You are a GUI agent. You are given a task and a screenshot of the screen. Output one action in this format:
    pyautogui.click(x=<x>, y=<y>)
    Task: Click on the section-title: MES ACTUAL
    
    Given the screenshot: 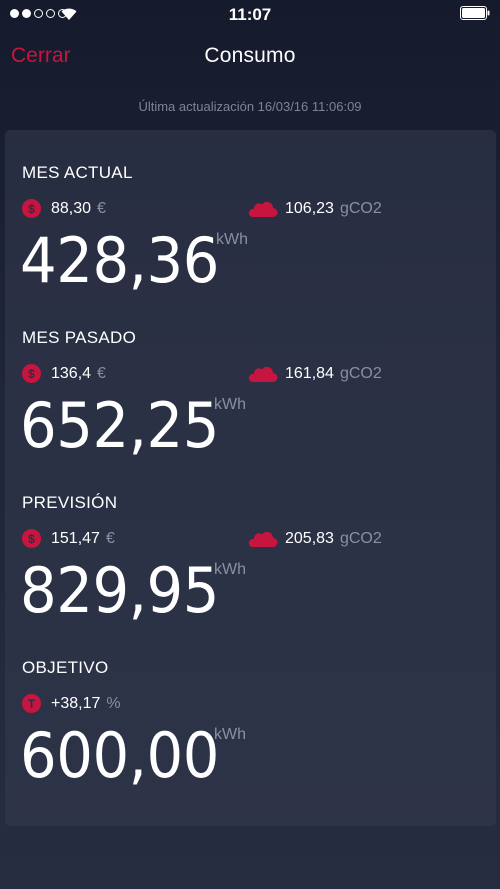 What is the action you would take?
    pyautogui.click(x=77, y=172)
    